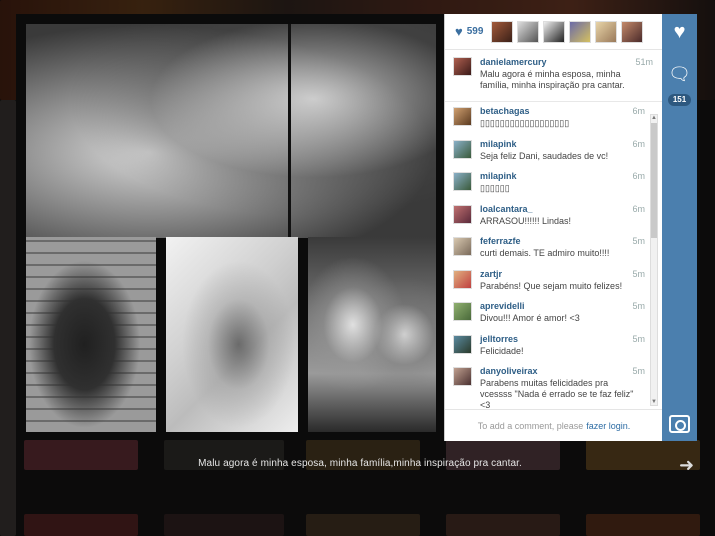  Describe the element at coordinates (506, 209) in the screenshot. I see `comment-username: loalcantara_` at that location.